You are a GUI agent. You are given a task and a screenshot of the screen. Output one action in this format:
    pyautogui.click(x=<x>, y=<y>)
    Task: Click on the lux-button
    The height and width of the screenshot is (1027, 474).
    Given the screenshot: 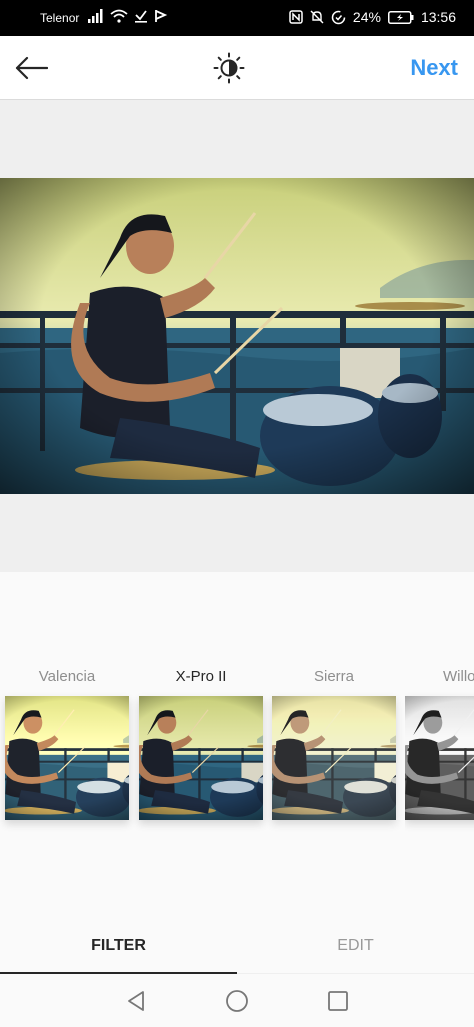 What is the action you would take?
    pyautogui.click(x=229, y=68)
    